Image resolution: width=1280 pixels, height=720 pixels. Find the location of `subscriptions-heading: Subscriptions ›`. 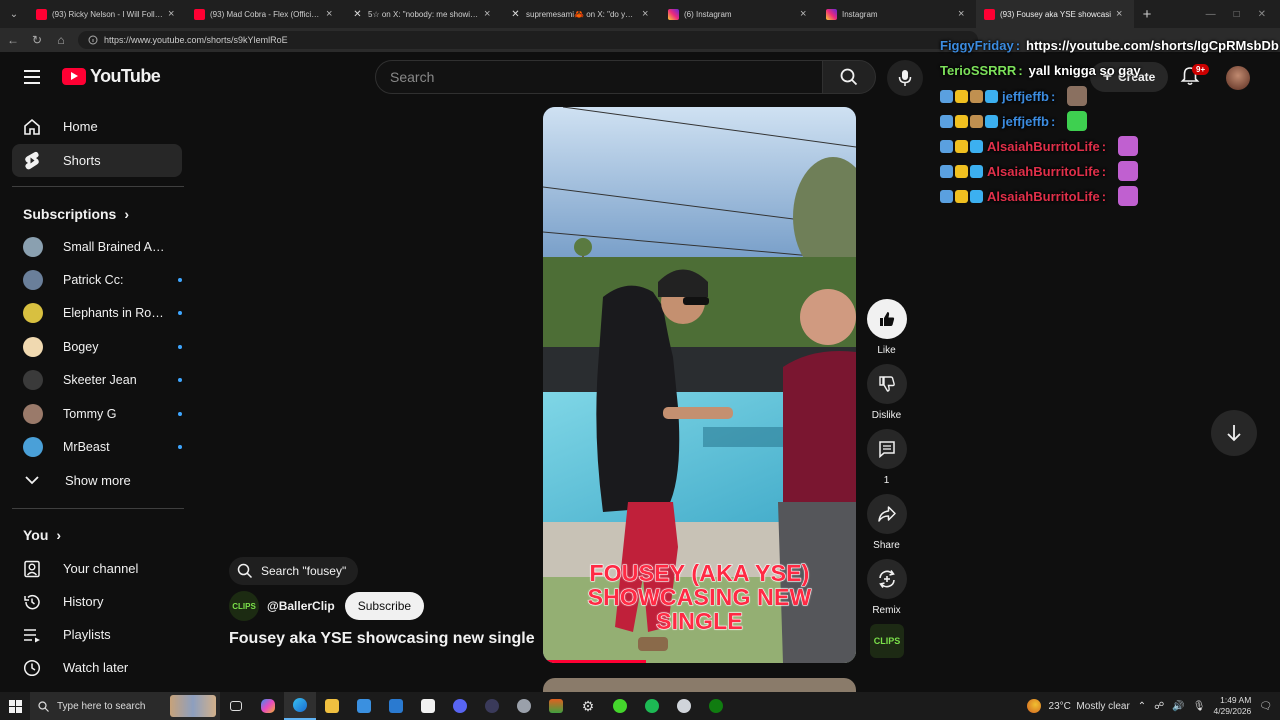

subscriptions-heading: Subscriptions › is located at coordinates (76, 214).